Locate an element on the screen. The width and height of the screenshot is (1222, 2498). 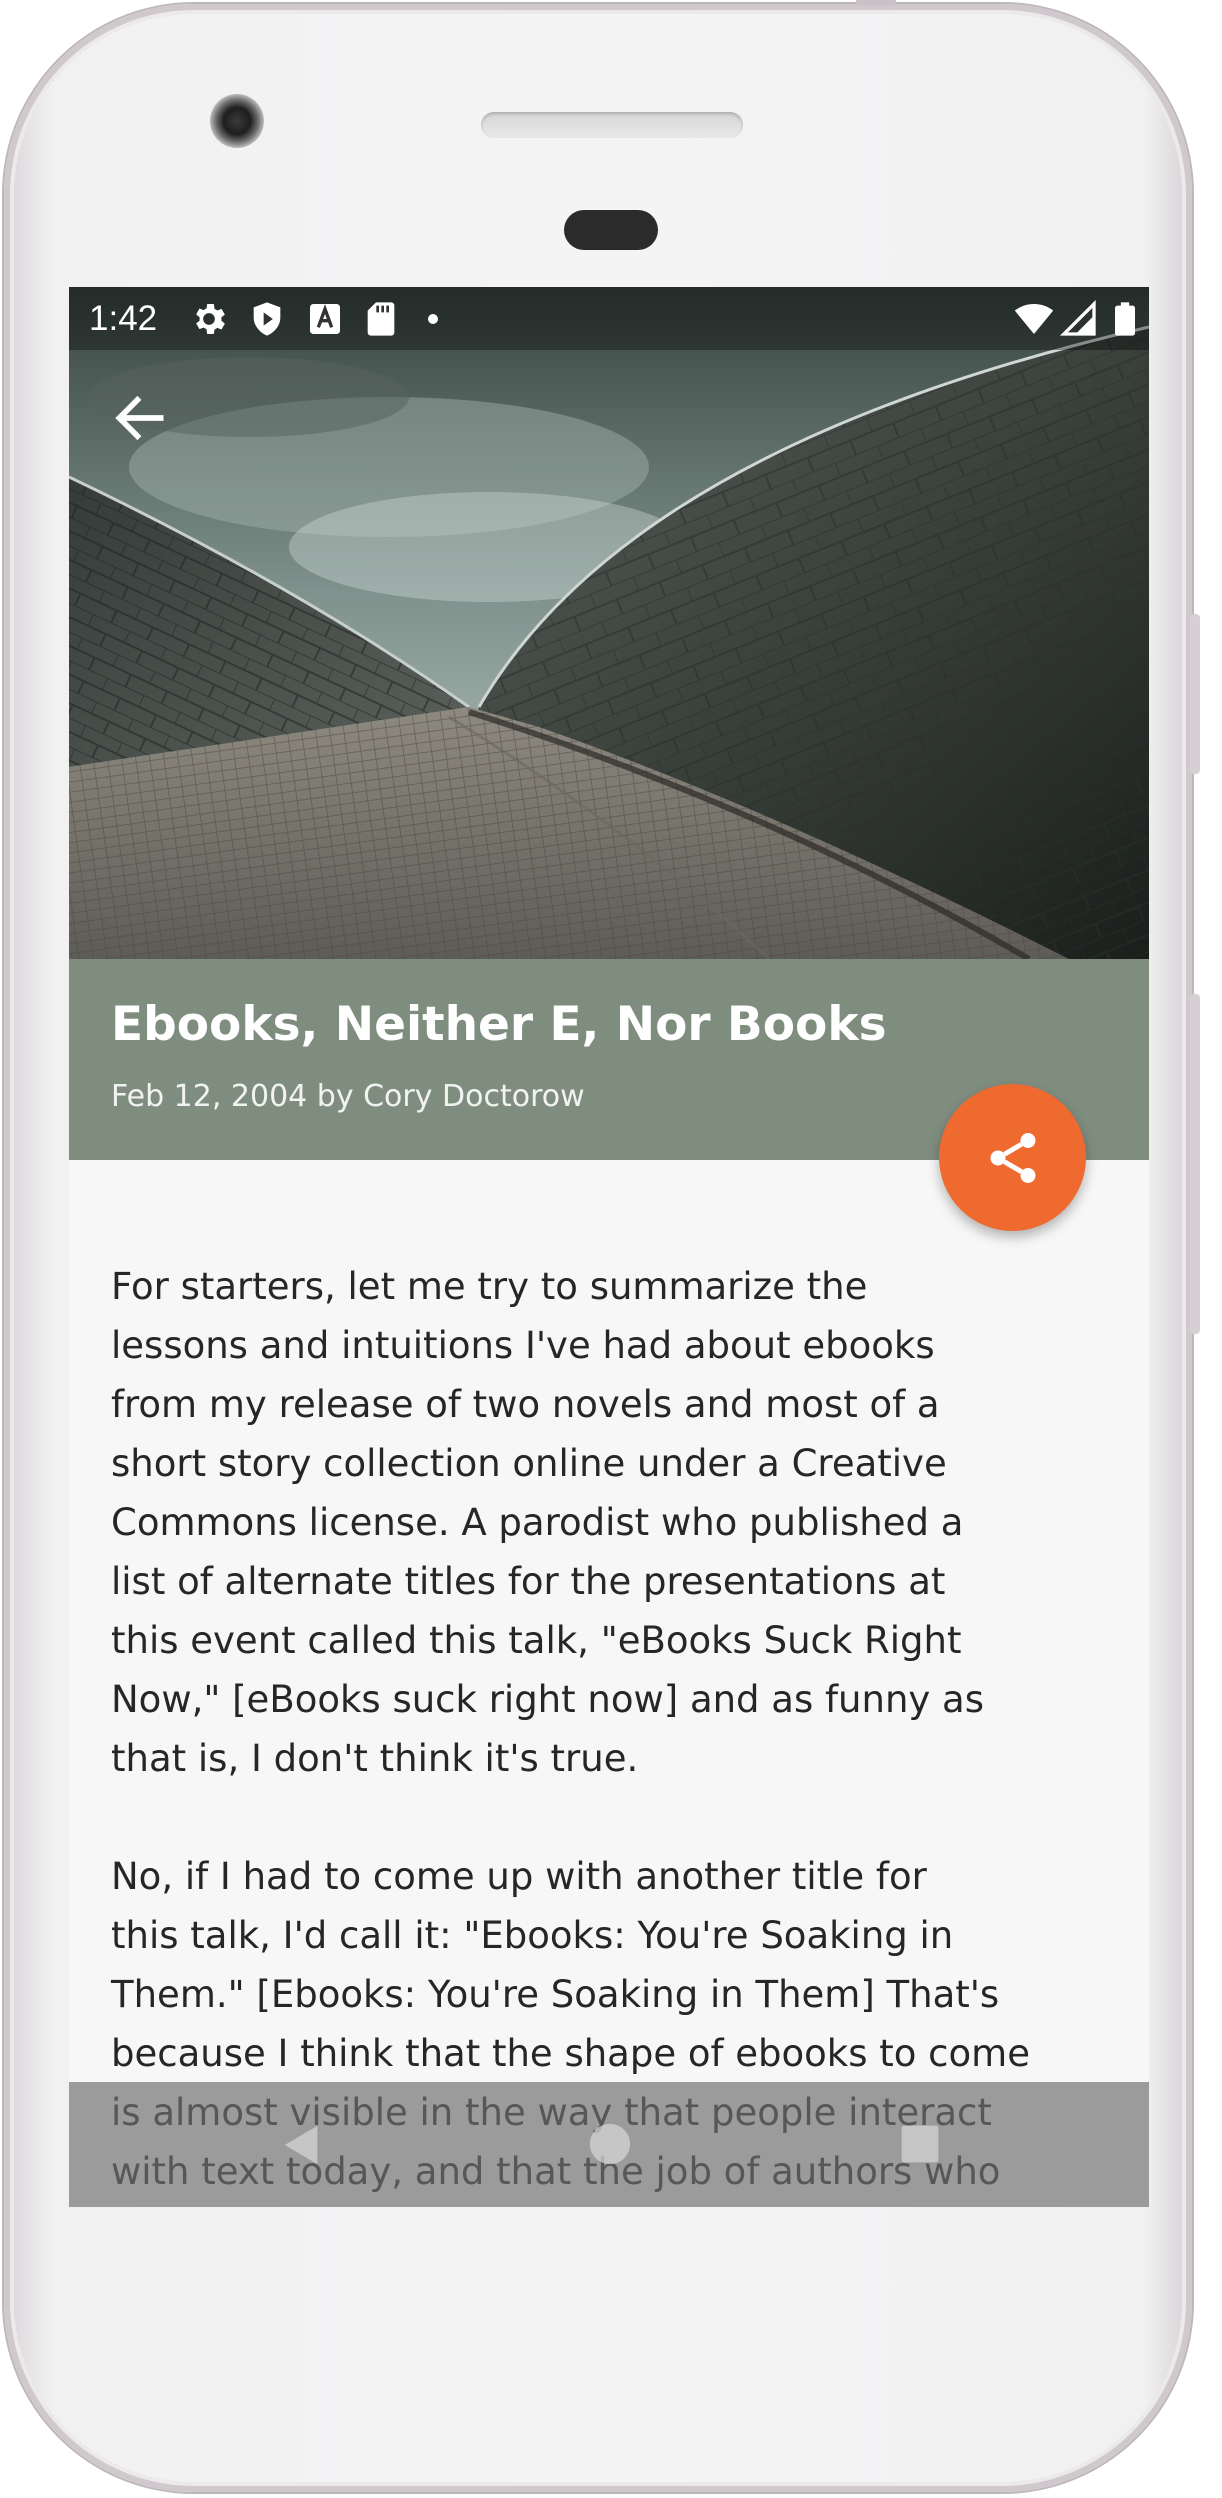
settings-icon is located at coordinates (210, 319).